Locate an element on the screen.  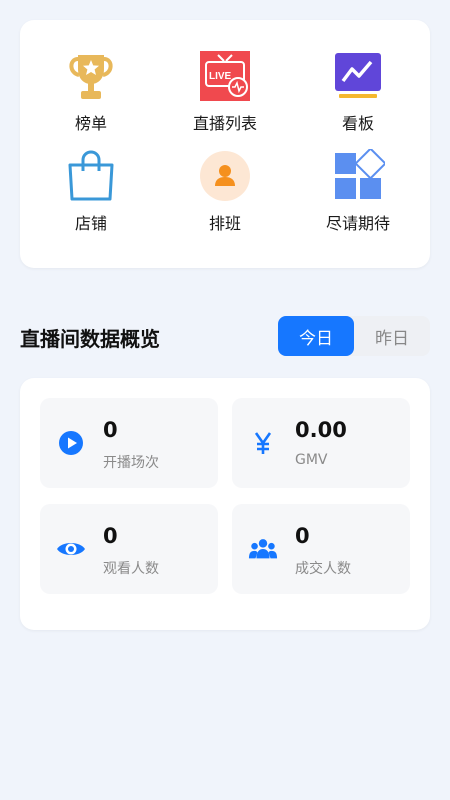
menu-label-shop: 店铺 is located at coordinates (90, 223).